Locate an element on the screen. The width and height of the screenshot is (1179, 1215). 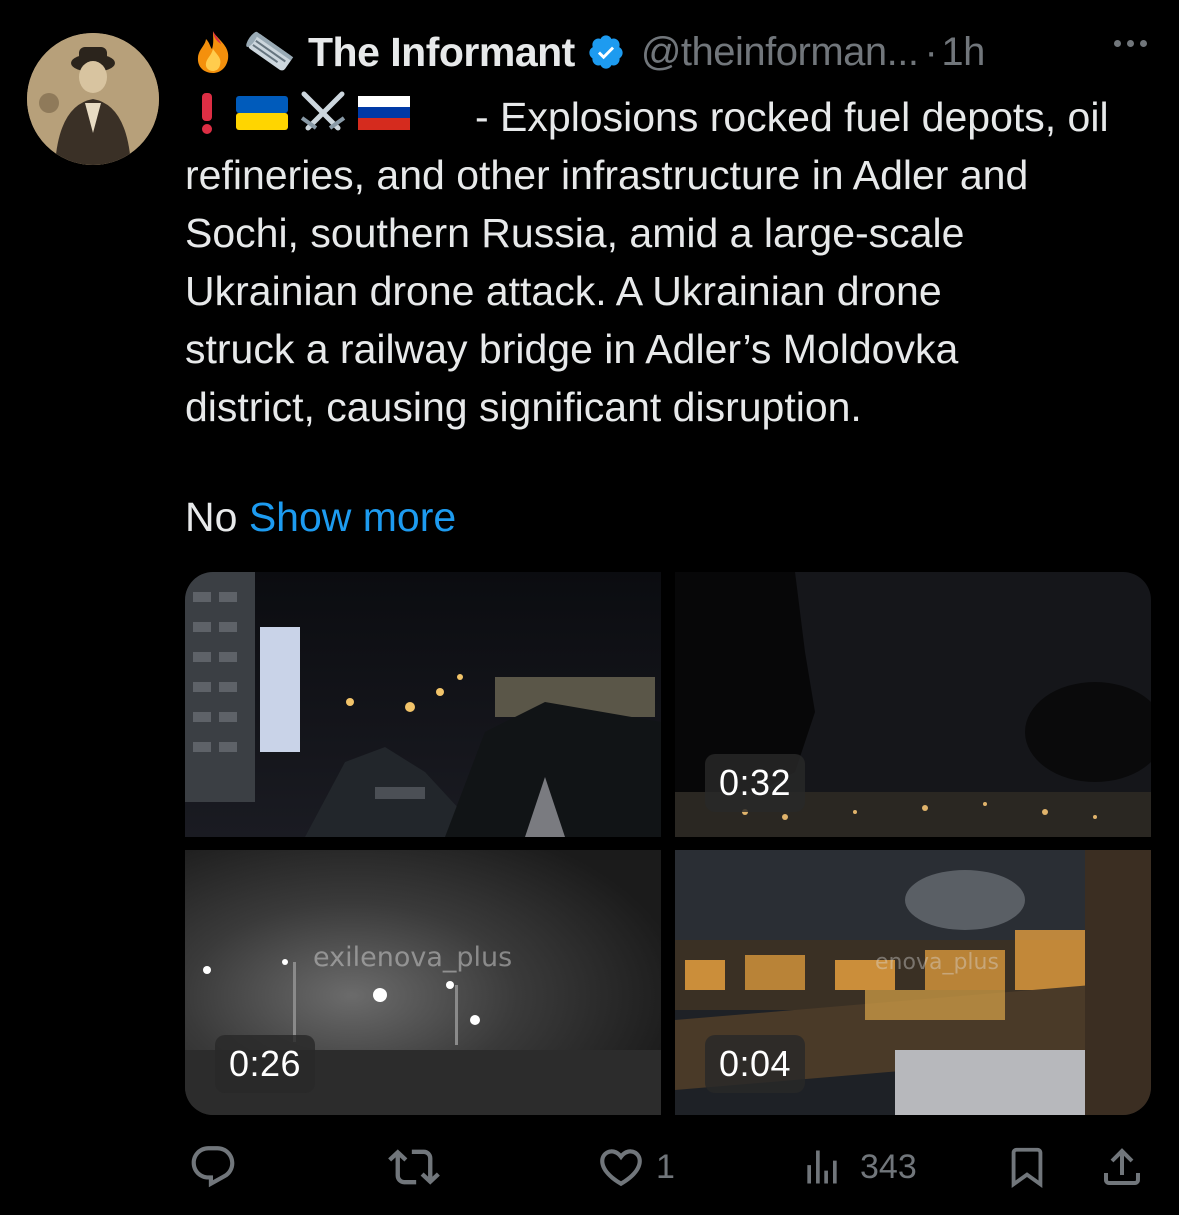
like-count: 1 is located at coordinates (665, 1166).